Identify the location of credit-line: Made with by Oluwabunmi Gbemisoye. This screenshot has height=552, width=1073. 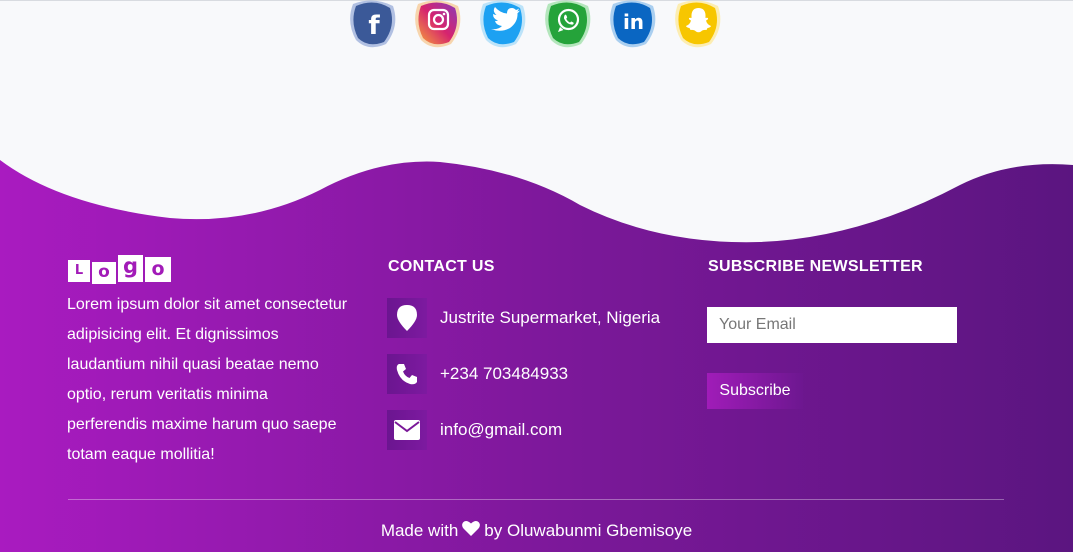
(536, 530).